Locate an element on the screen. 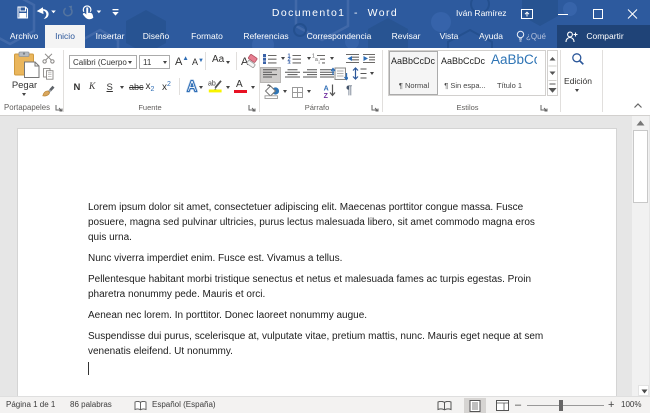  svg-text: 3 is located at coordinates (289, 62).